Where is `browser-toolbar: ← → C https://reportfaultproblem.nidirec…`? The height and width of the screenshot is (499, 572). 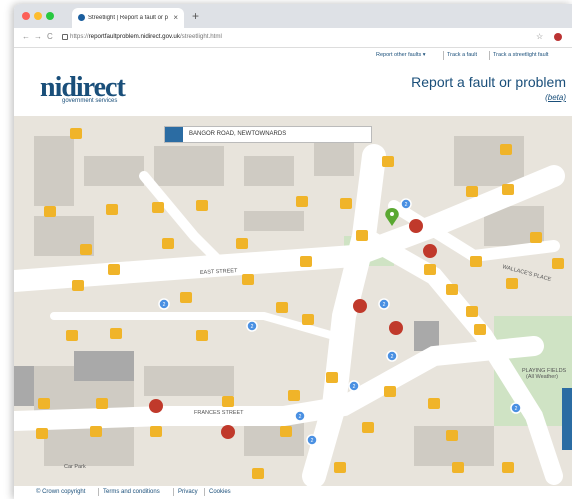 browser-toolbar: ← → C https://reportfaultproblem.nidirec… is located at coordinates (293, 38).